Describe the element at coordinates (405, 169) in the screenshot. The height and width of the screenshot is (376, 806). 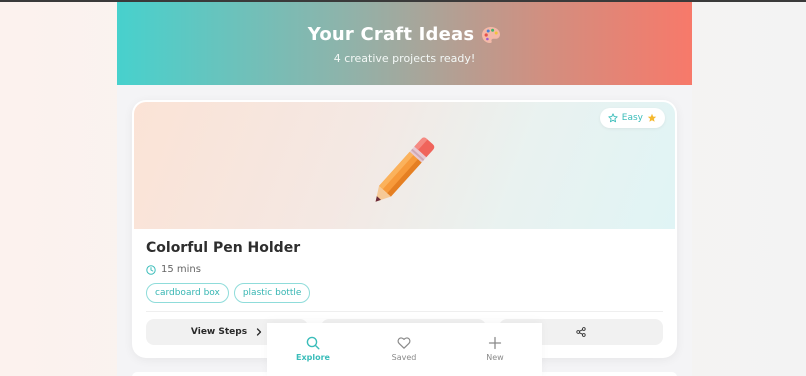
I see `pencil-icon` at that location.